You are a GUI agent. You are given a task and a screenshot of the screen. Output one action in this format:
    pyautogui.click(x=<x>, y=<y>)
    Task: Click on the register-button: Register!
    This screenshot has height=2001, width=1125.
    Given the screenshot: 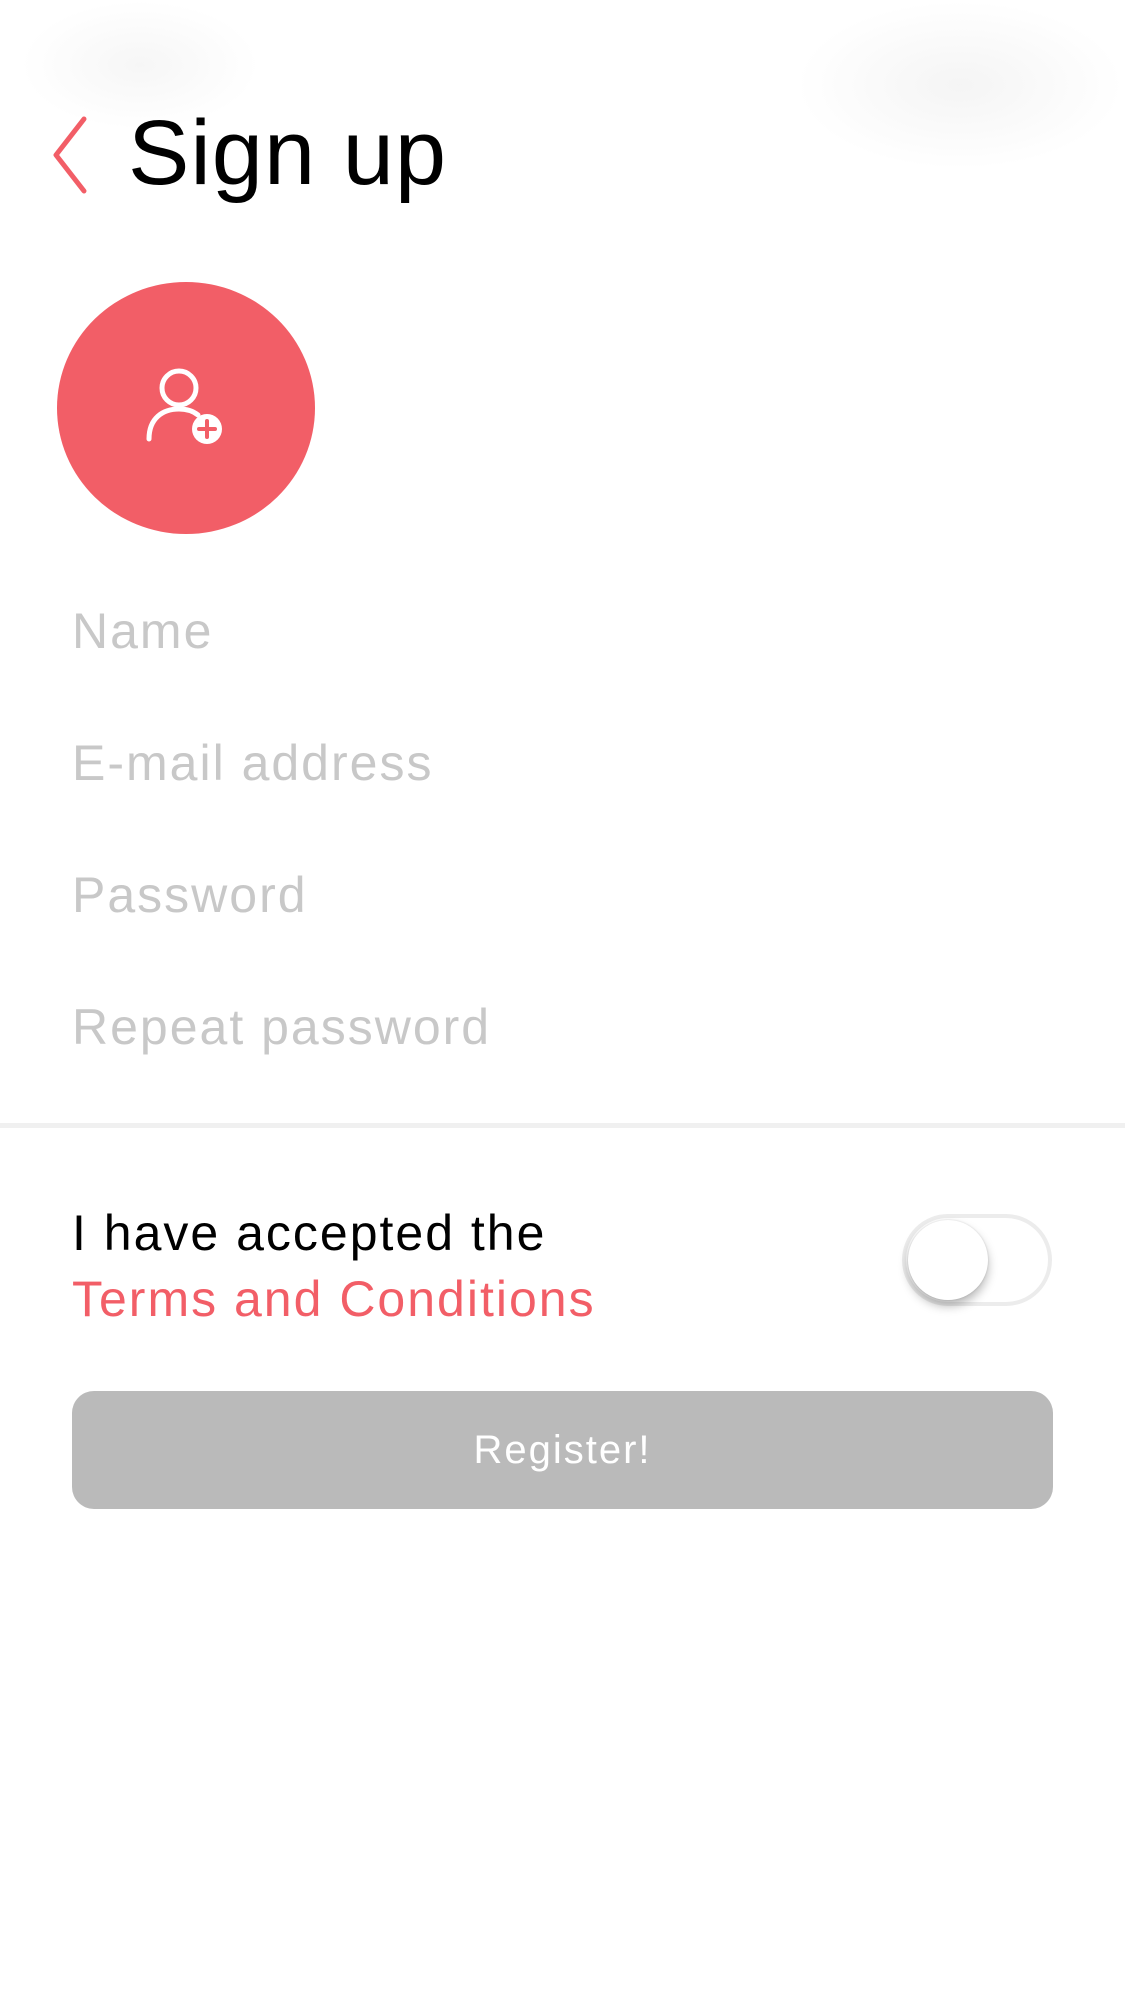 What is the action you would take?
    pyautogui.click(x=562, y=1450)
    